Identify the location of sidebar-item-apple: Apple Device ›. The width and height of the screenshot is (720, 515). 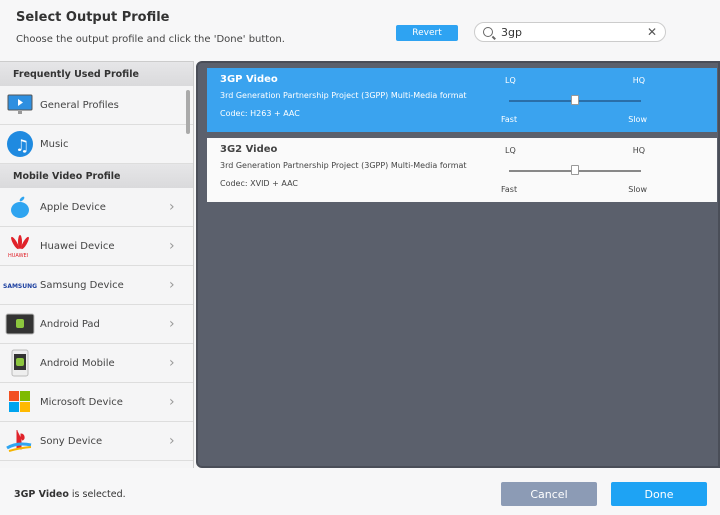
(96, 207).